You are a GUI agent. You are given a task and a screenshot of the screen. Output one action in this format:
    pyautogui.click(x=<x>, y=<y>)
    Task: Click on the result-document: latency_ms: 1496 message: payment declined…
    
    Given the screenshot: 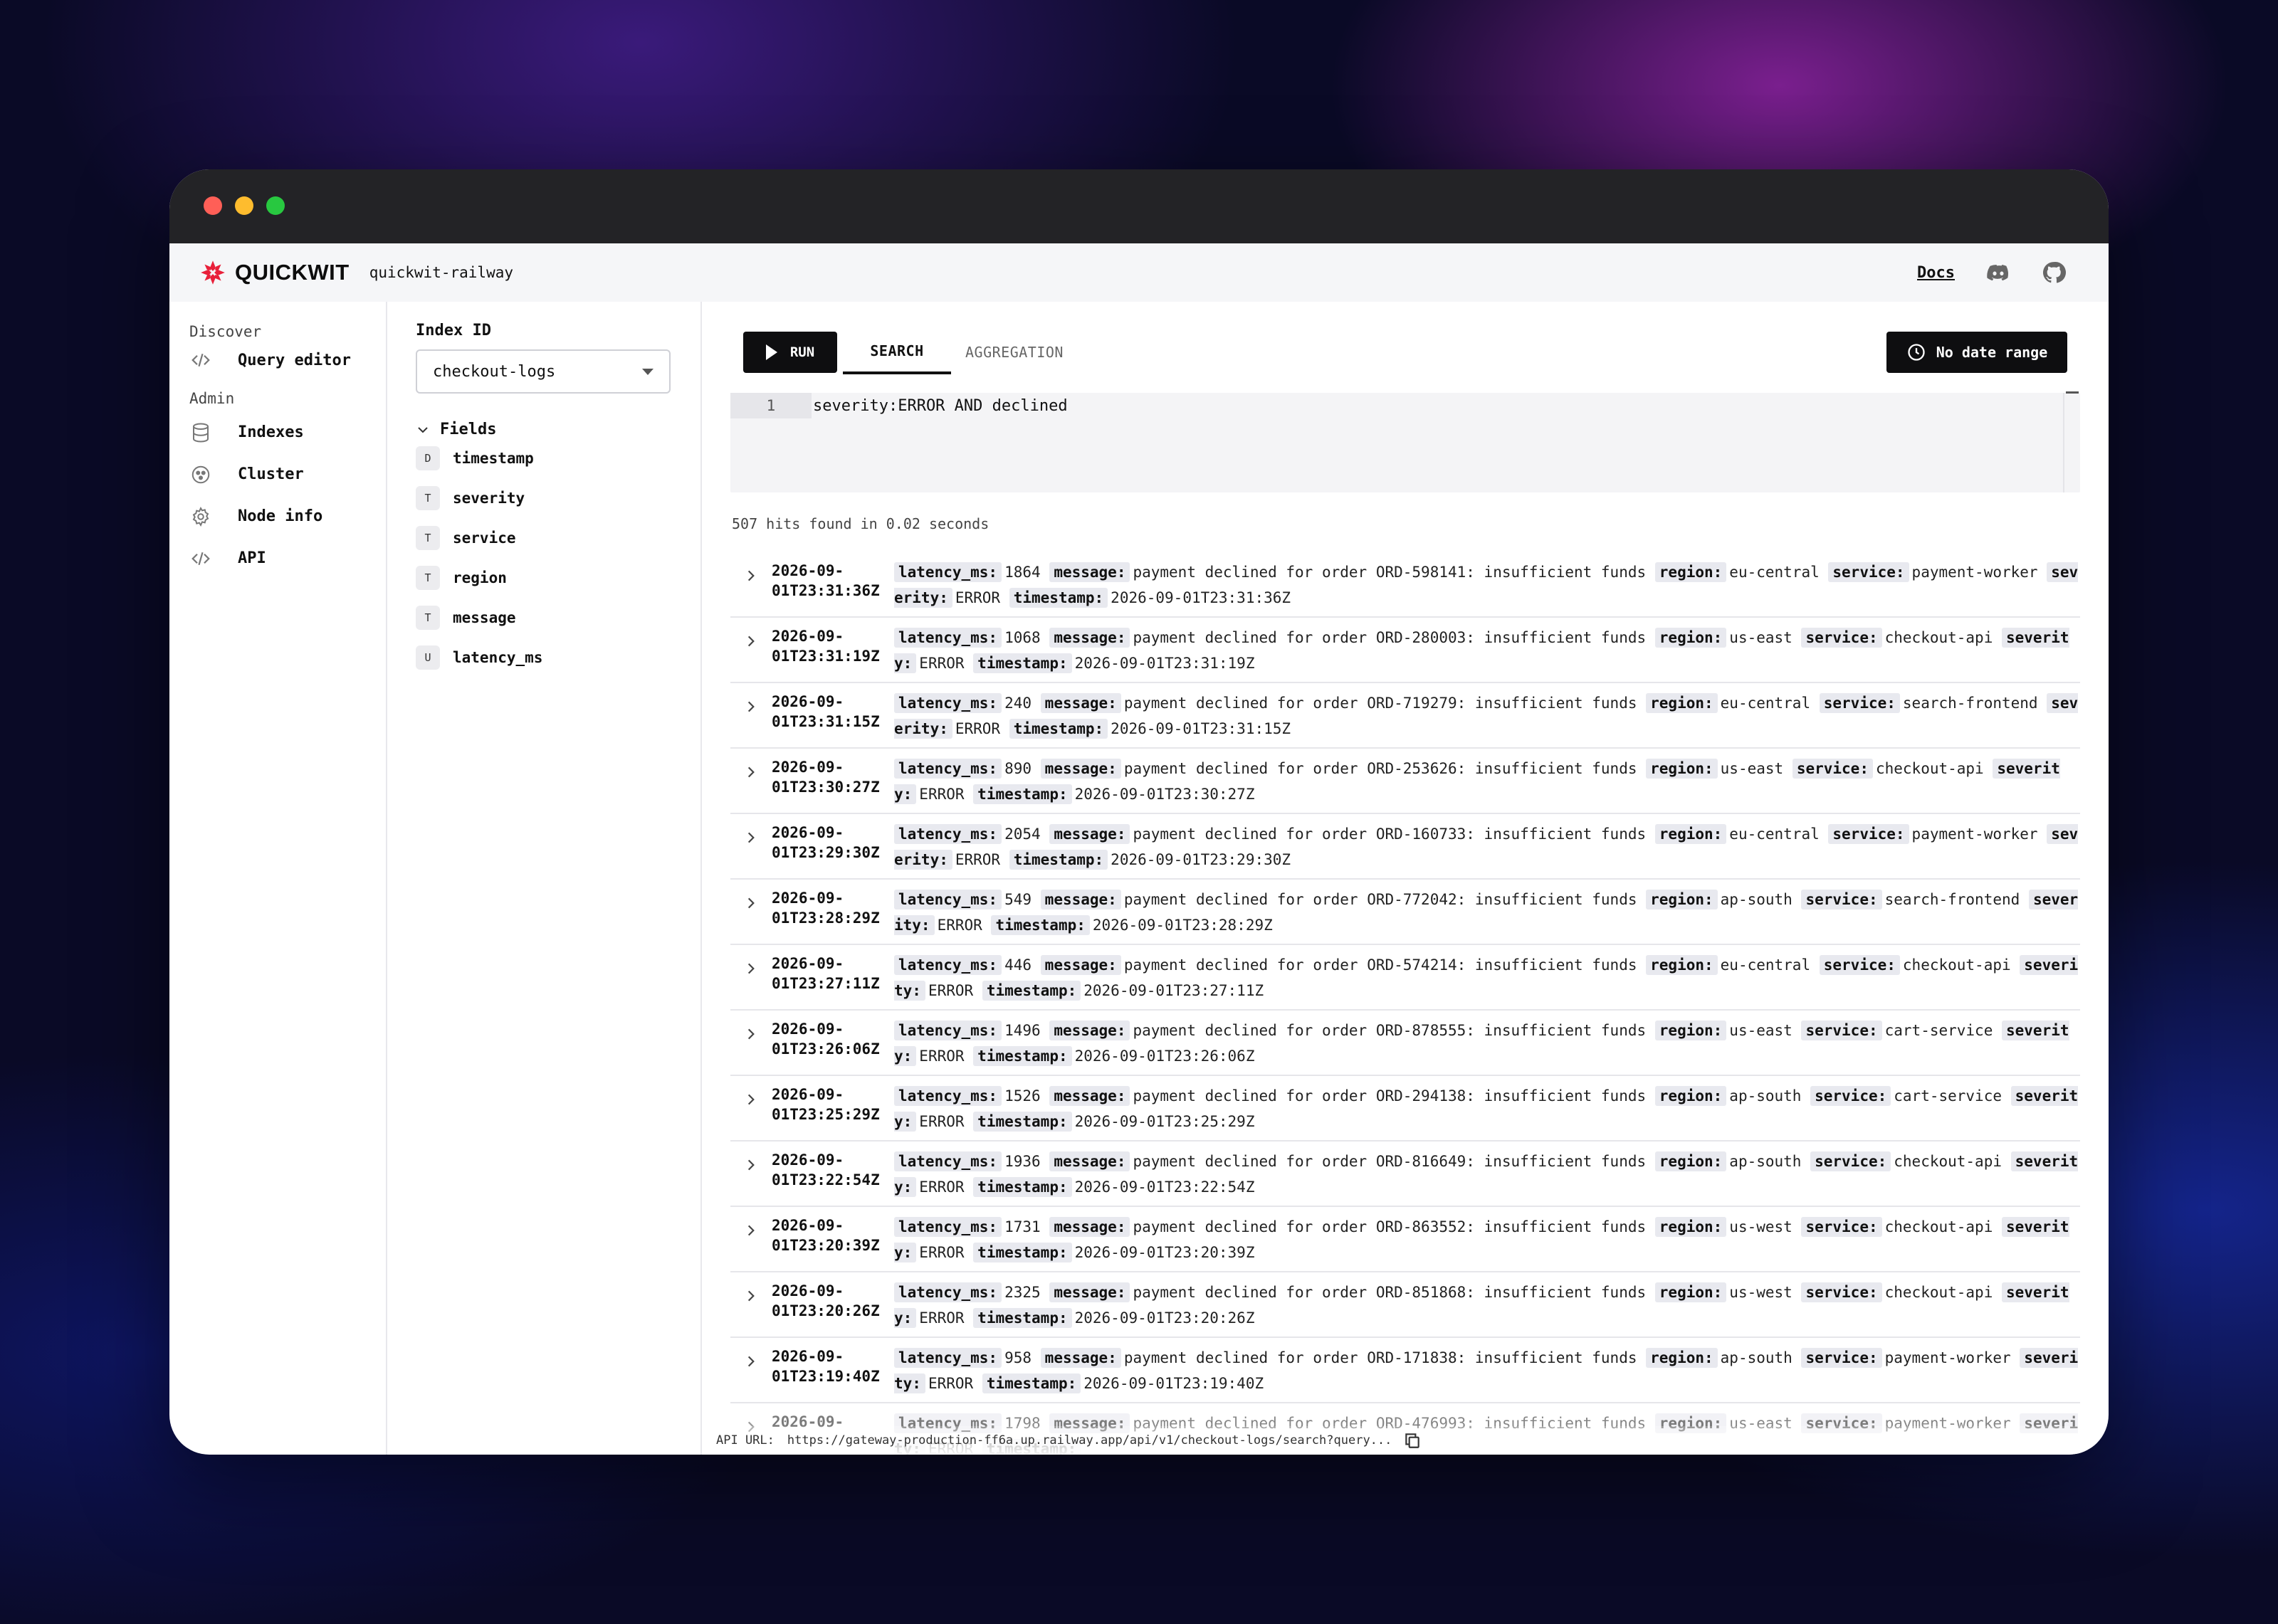 What is the action you would take?
    pyautogui.click(x=1487, y=1046)
    